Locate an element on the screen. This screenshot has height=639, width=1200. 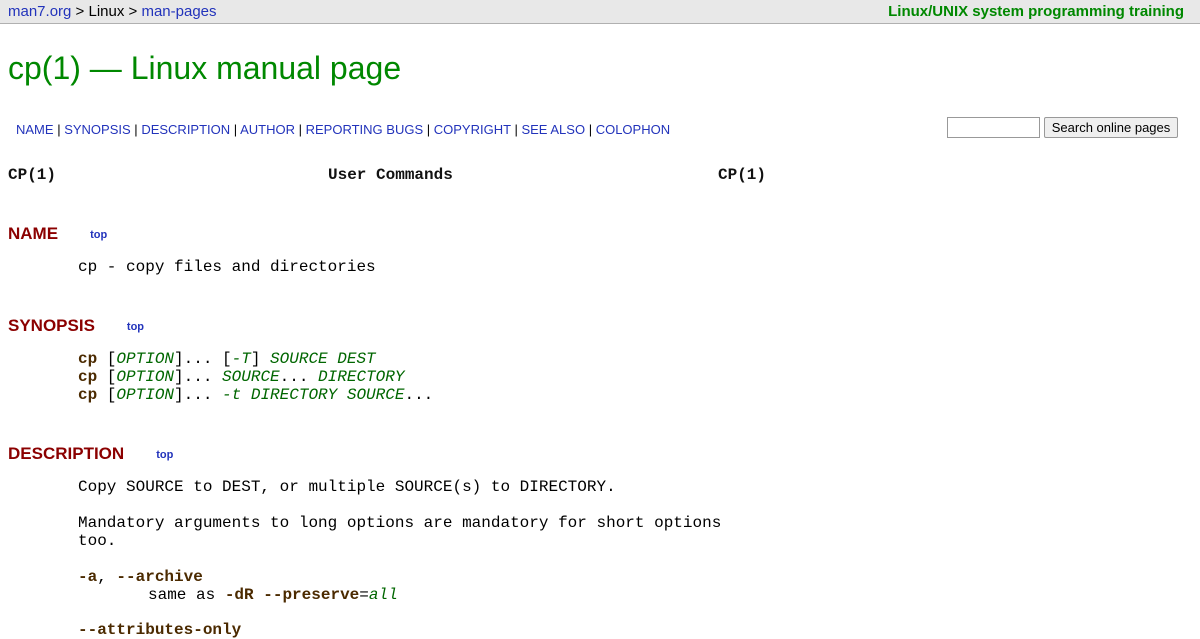
source-dest-args: SOURCE DEST is located at coordinates (323, 359).